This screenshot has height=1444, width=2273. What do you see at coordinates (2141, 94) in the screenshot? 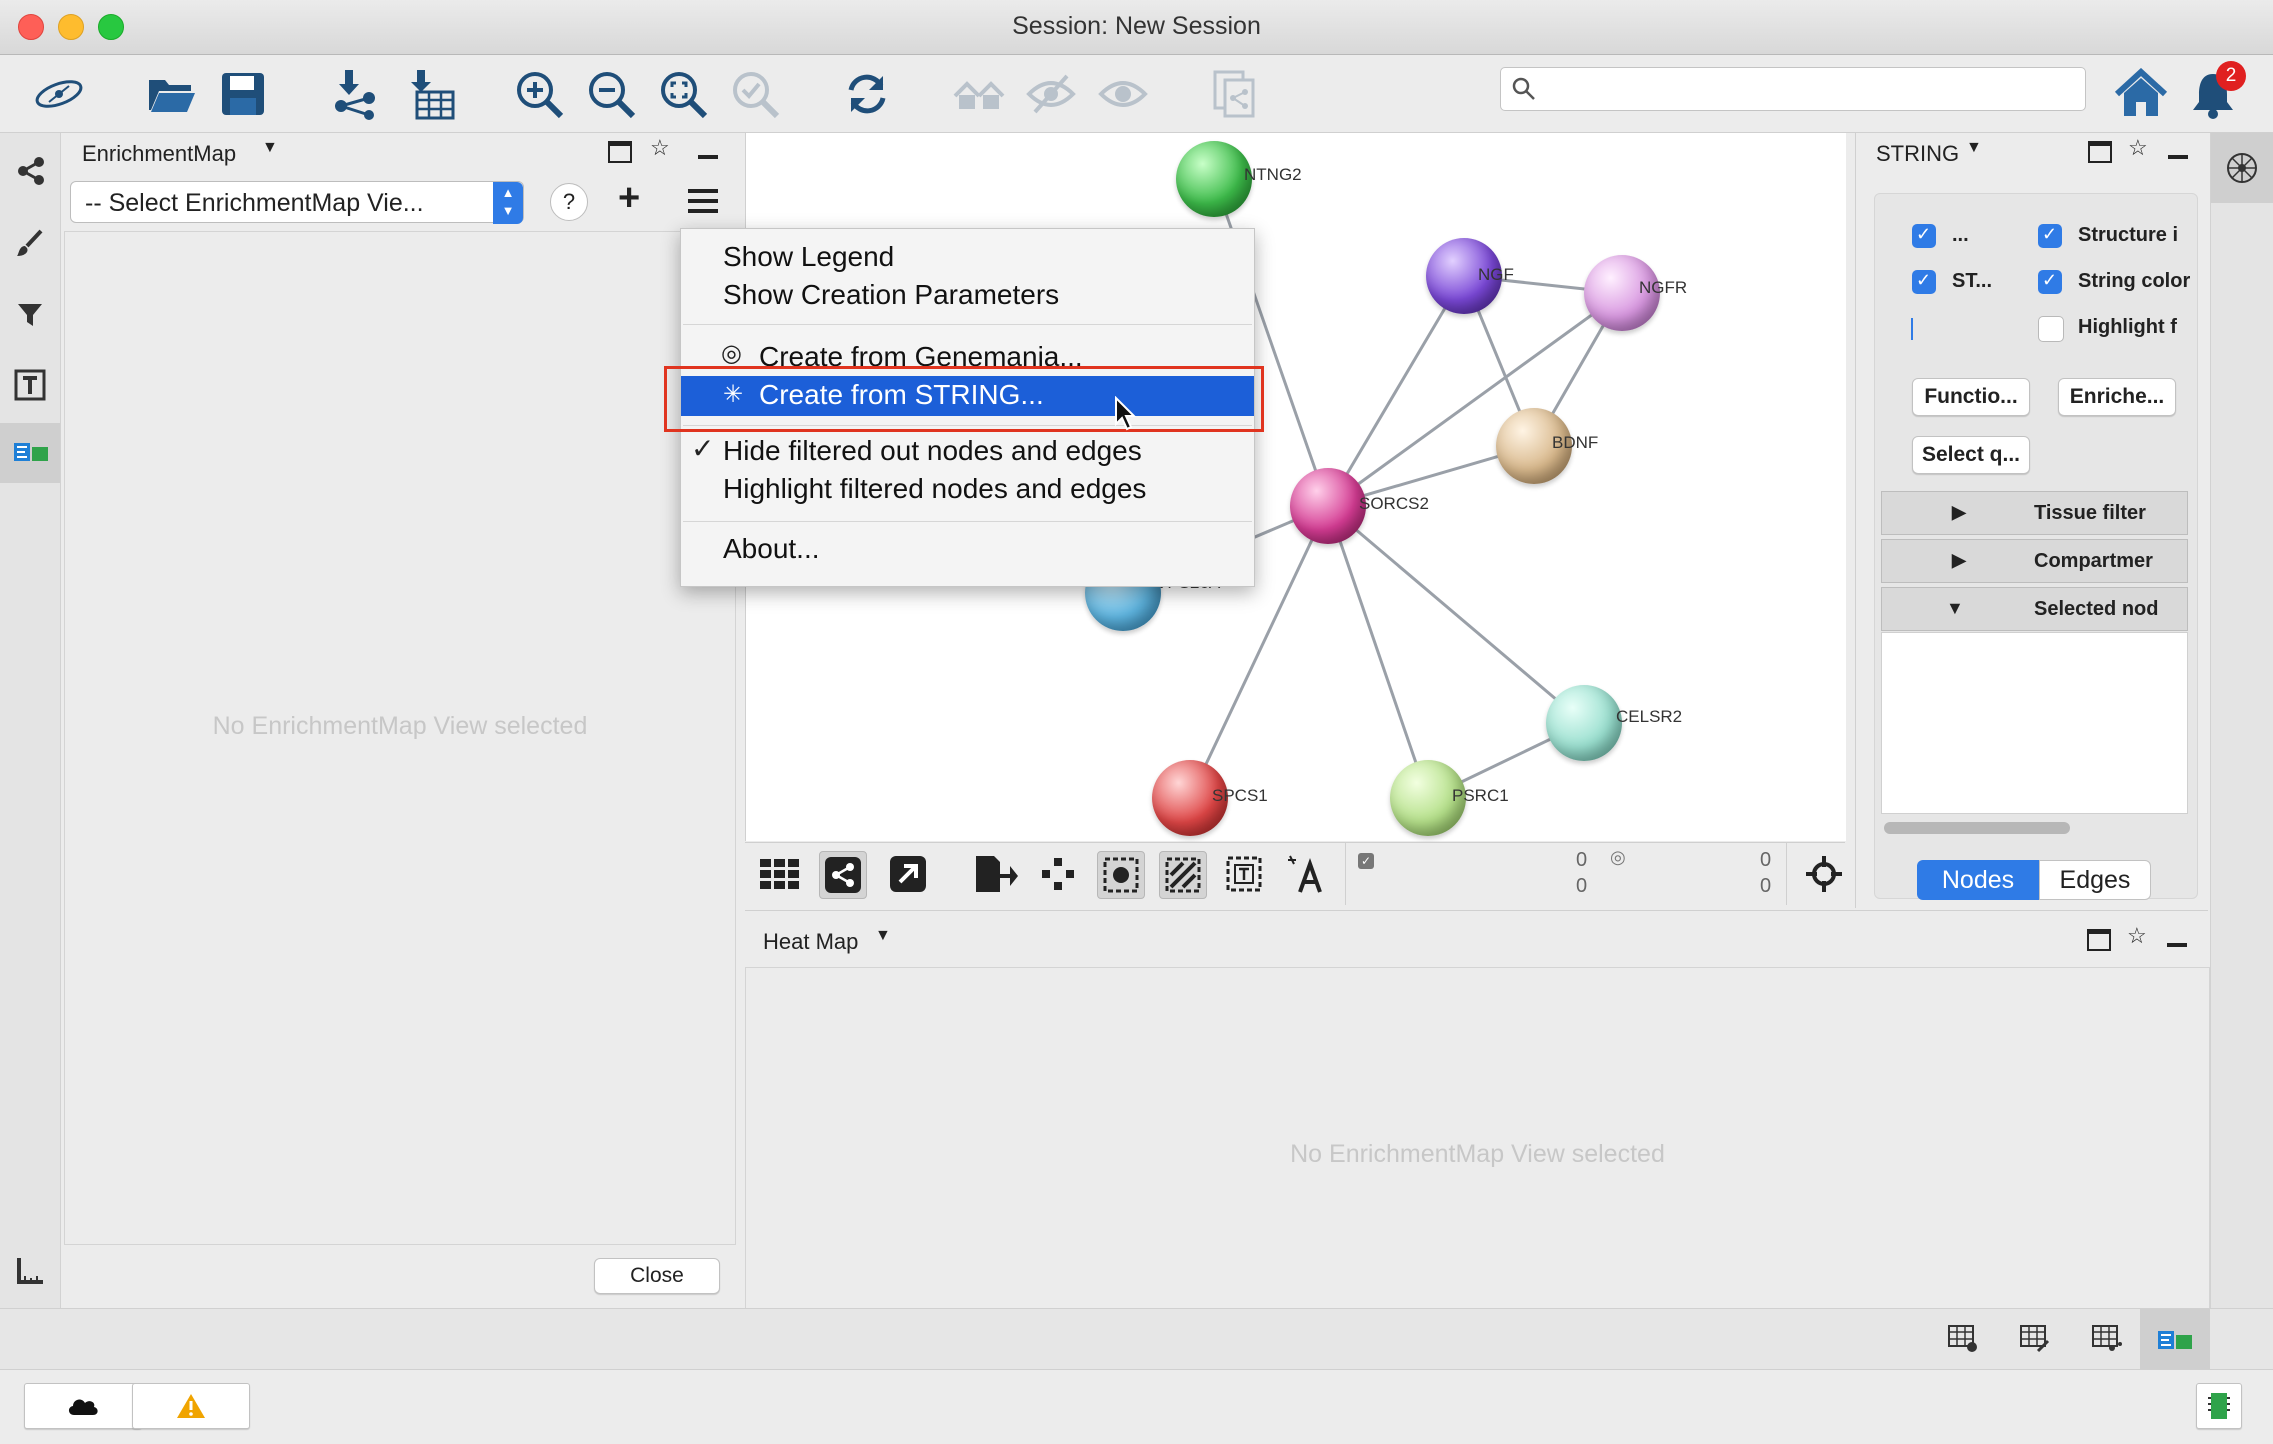
I see `home-icon` at bounding box center [2141, 94].